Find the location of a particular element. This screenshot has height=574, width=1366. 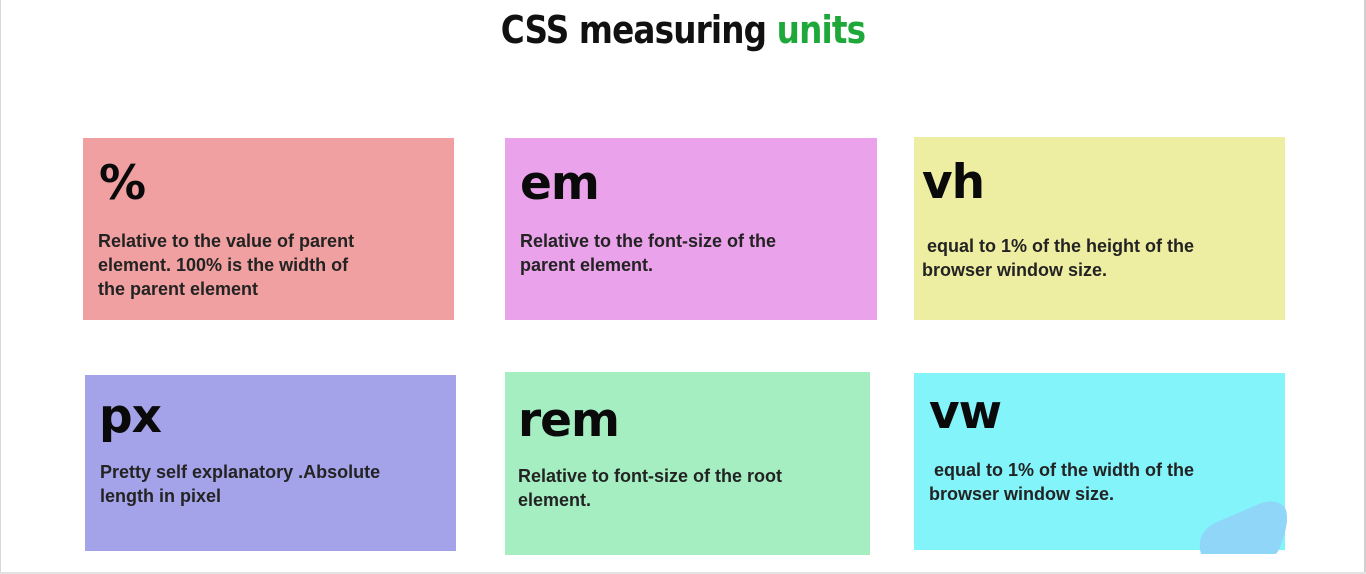

description-line: Relative to font-size of the root is located at coordinates (650, 476).